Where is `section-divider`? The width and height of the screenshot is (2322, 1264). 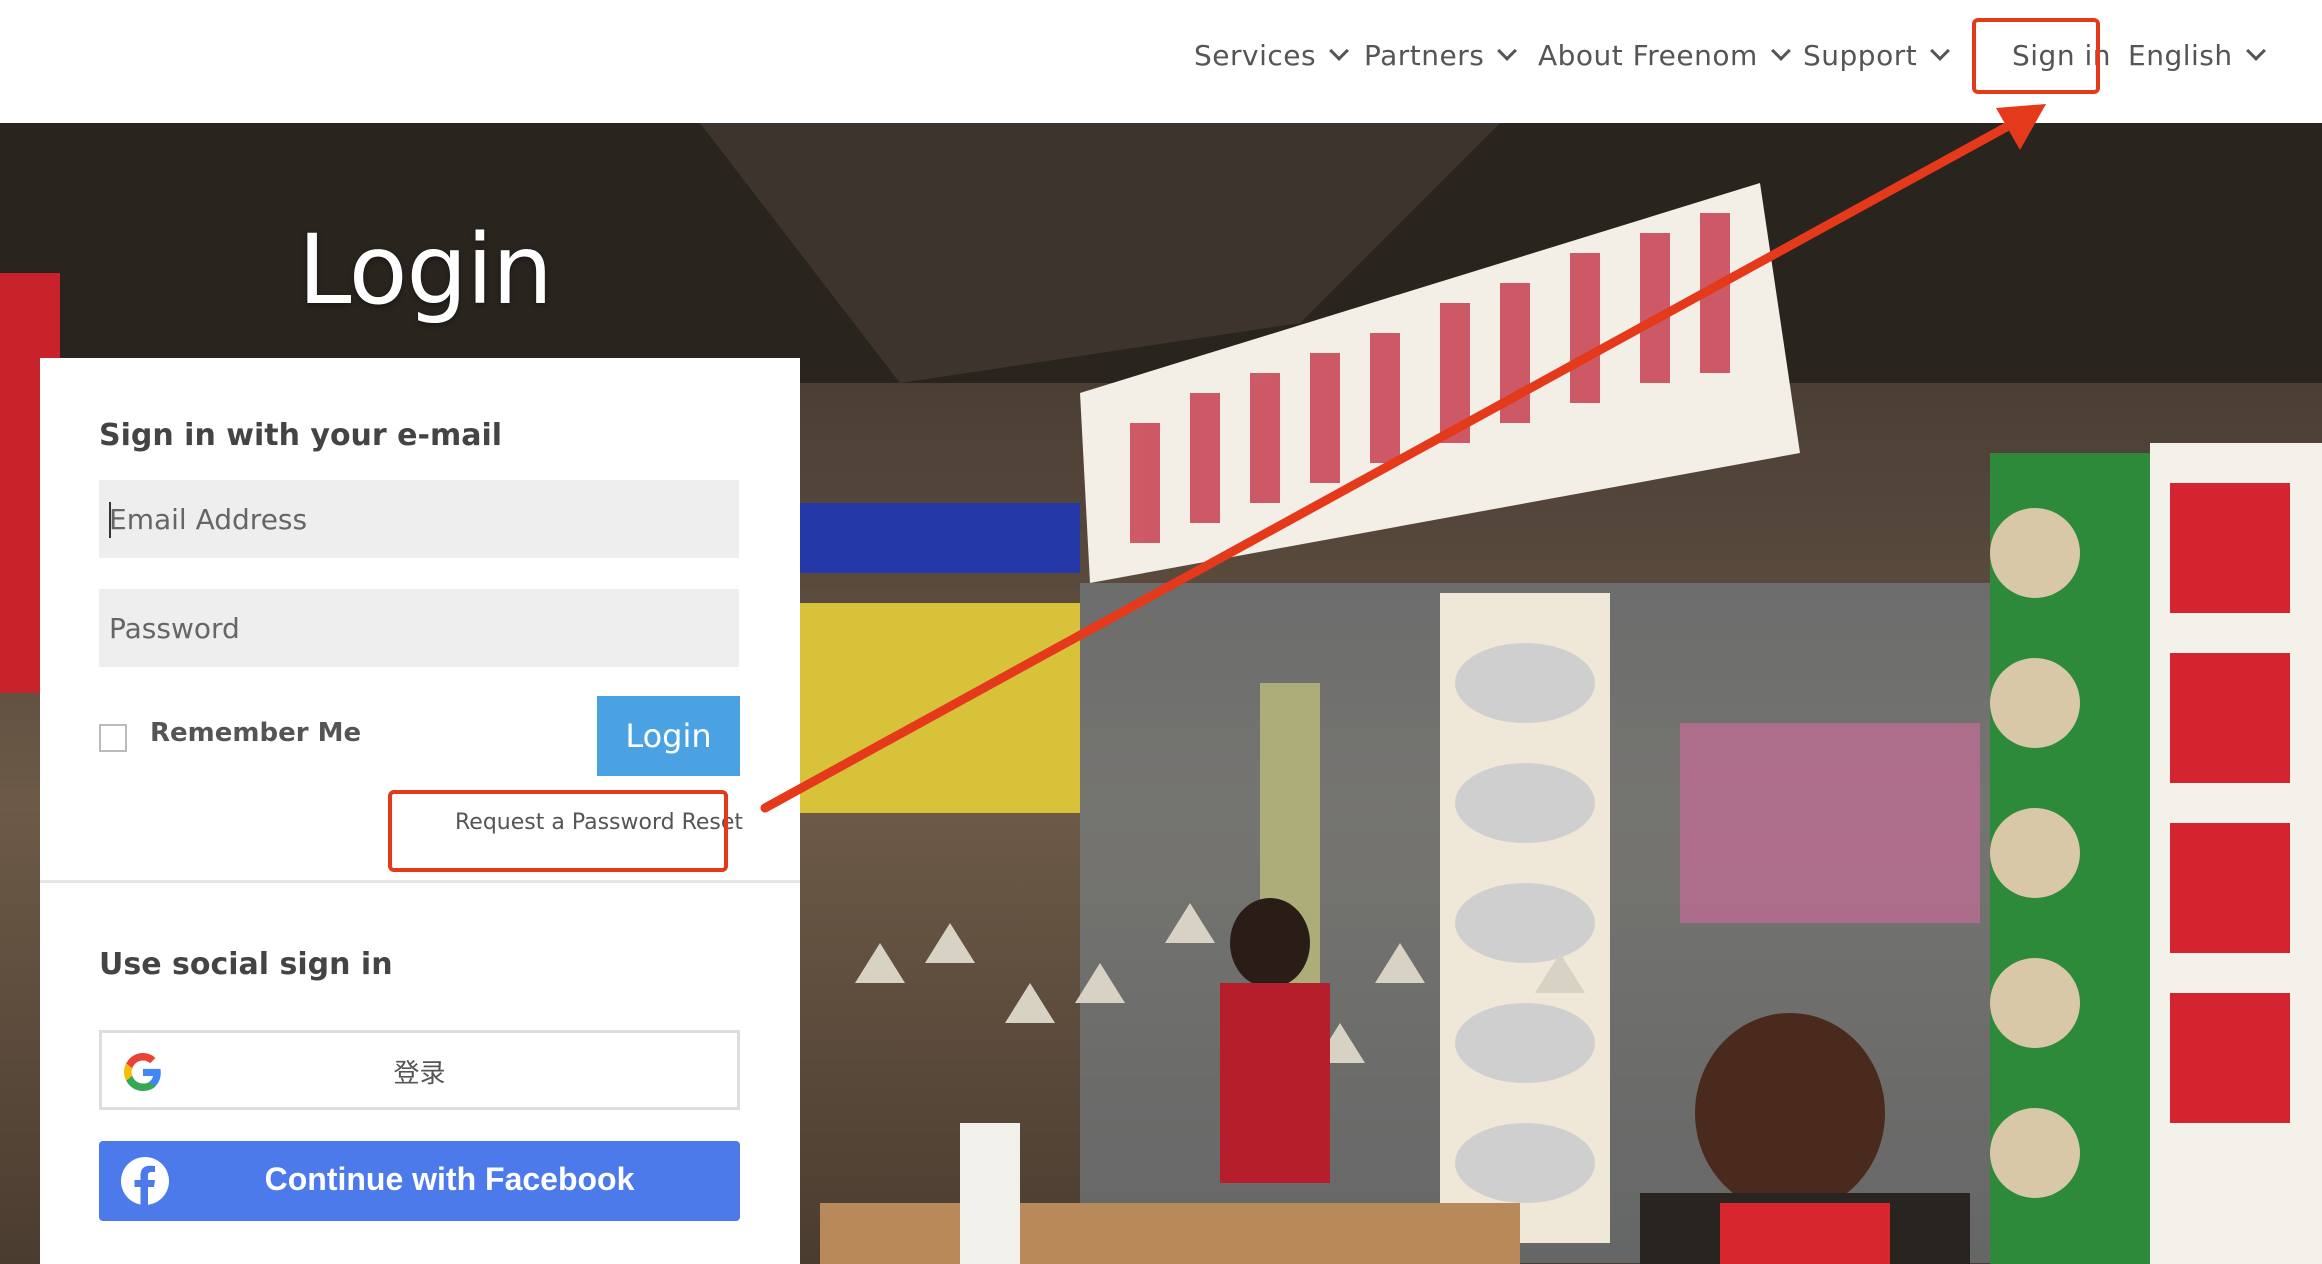
section-divider is located at coordinates (420, 881).